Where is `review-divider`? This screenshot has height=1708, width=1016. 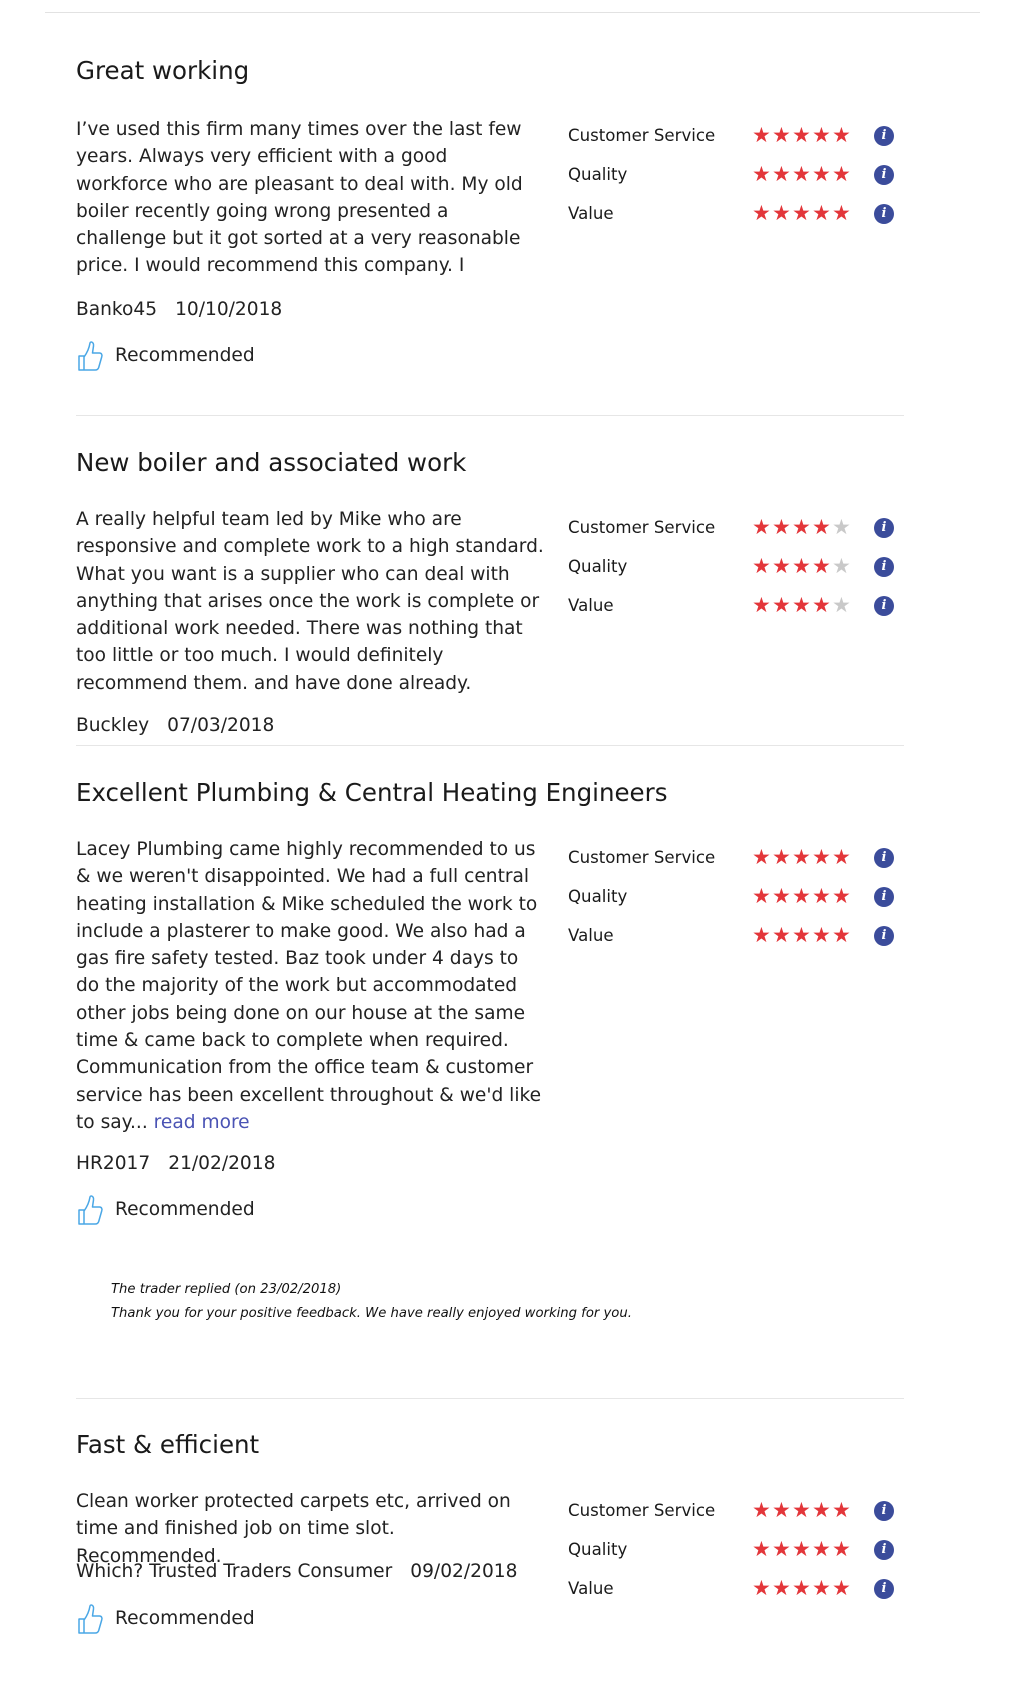
review-divider is located at coordinates (490, 745).